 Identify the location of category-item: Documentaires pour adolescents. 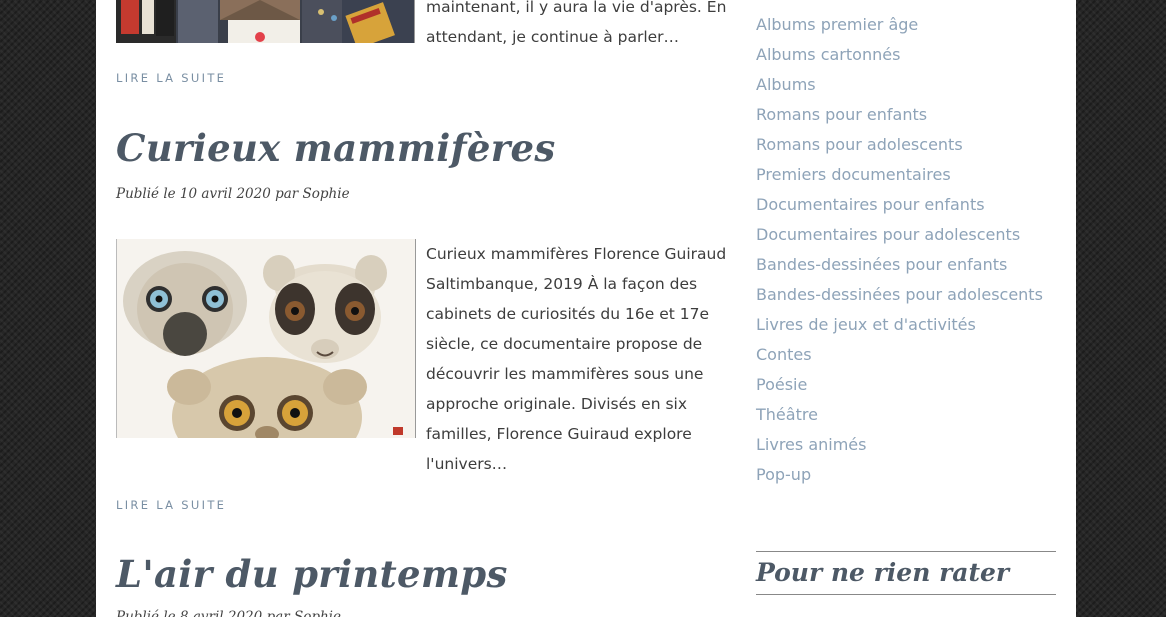
(899, 235).